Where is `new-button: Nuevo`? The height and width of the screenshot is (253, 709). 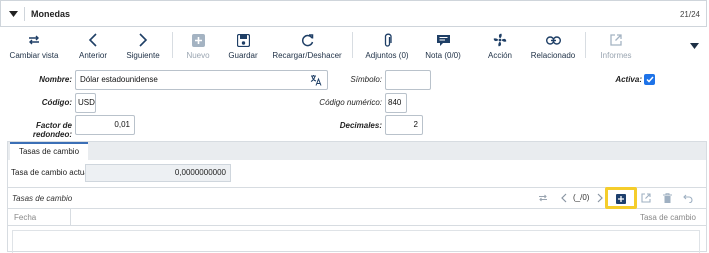
new-button: Nuevo is located at coordinates (198, 46).